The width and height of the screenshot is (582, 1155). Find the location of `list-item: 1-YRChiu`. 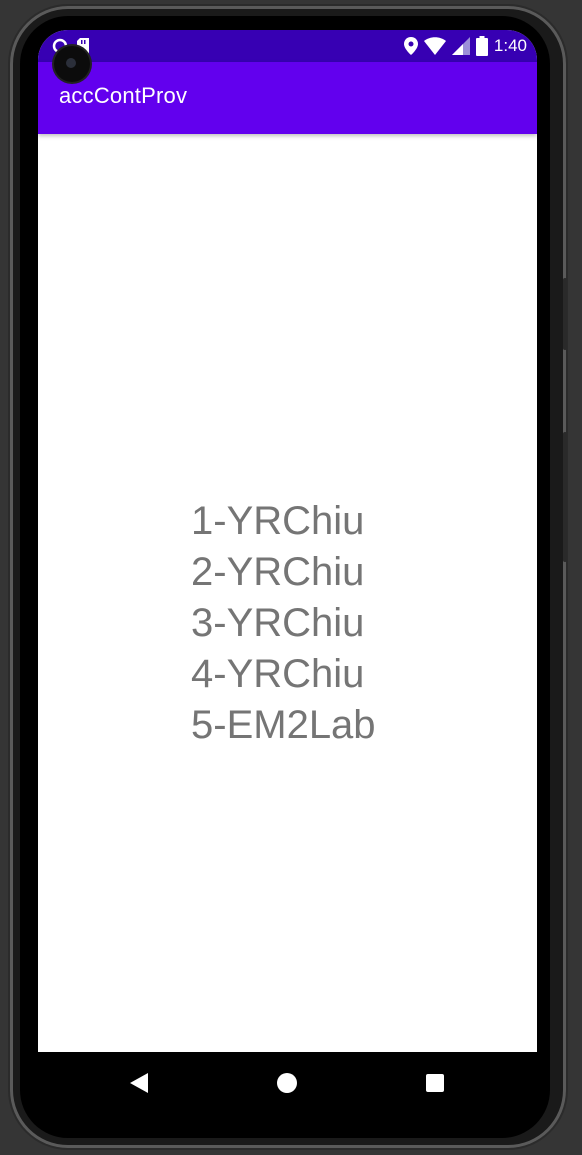

list-item: 1-YRChiu is located at coordinates (278, 521).